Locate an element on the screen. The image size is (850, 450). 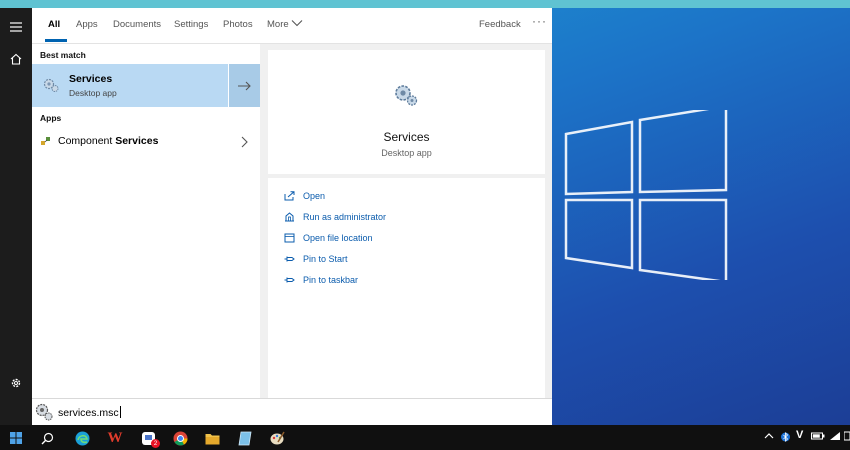
network-icon is located at coordinates (847, 436).